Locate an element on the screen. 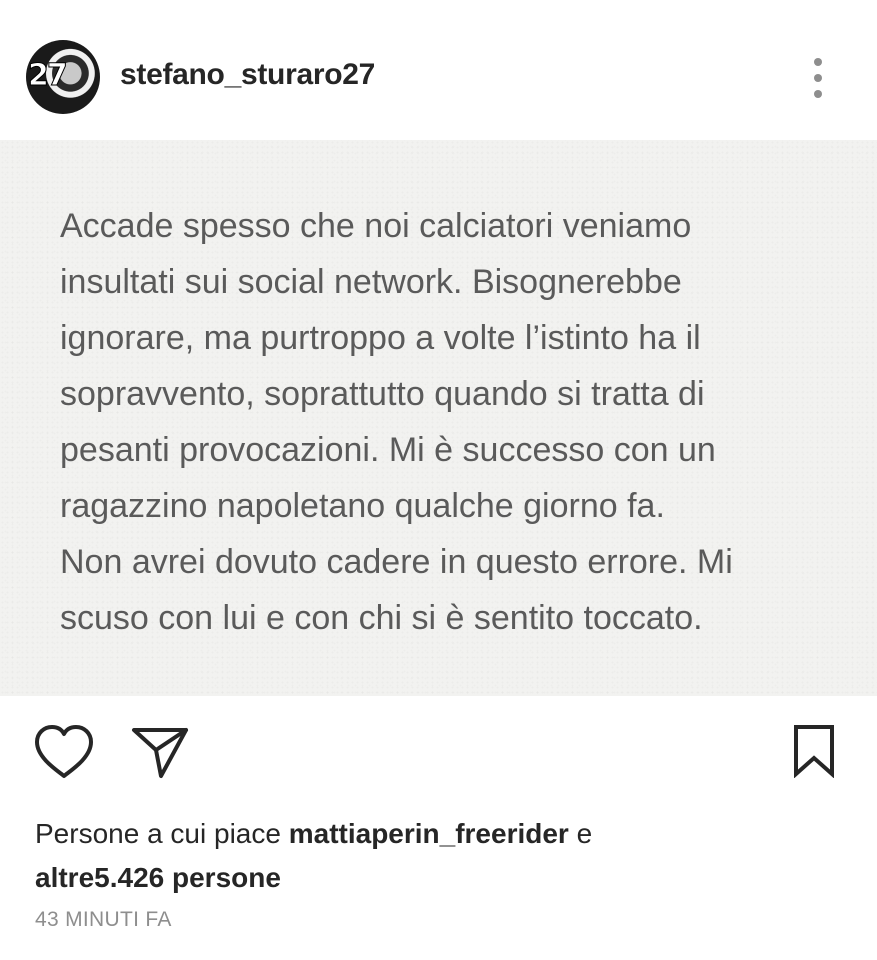 The image size is (877, 960). more-options-icon is located at coordinates (818, 78).